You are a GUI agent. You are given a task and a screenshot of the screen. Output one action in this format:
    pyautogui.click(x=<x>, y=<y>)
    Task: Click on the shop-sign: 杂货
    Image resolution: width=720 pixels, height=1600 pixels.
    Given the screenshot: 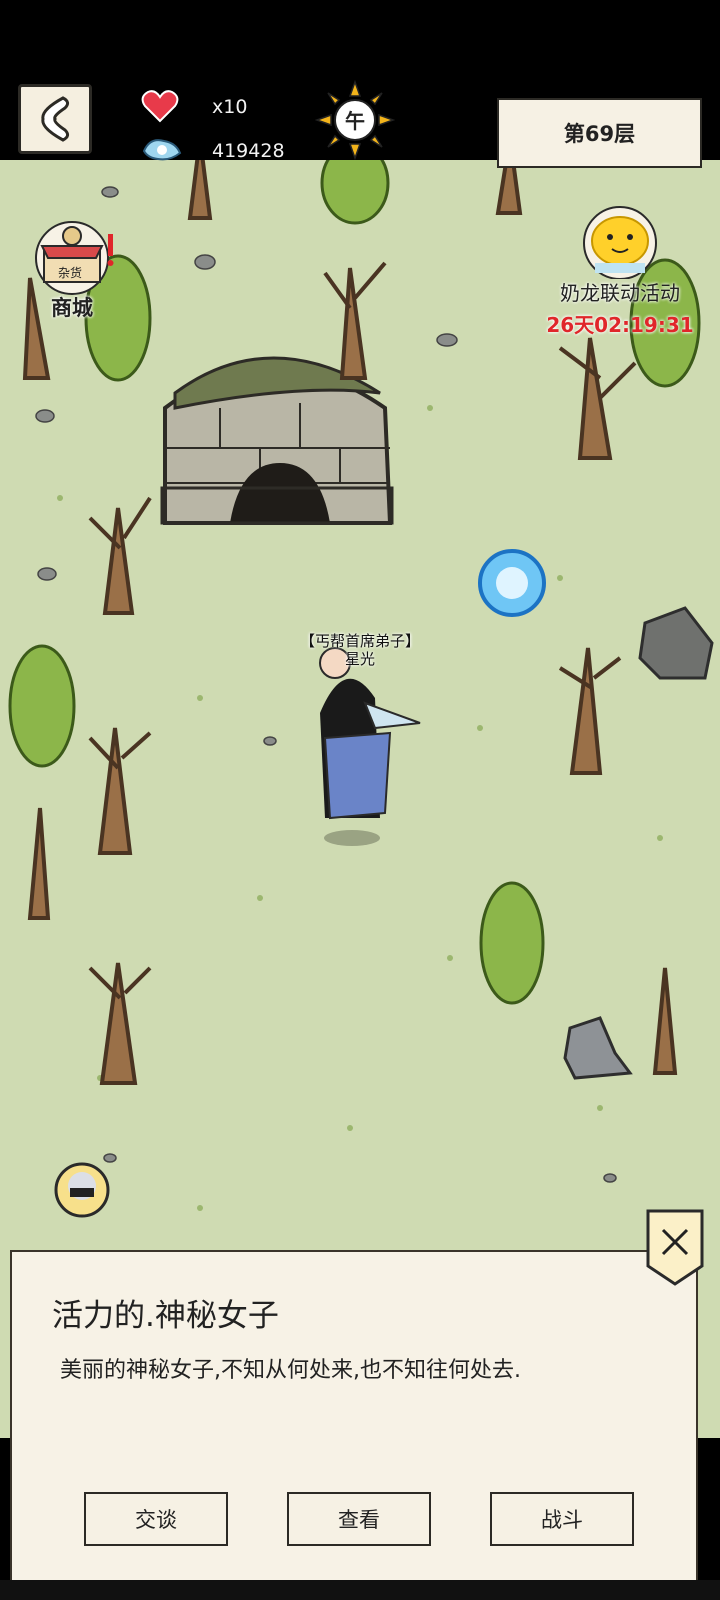 What is the action you would take?
    pyautogui.click(x=70, y=273)
    